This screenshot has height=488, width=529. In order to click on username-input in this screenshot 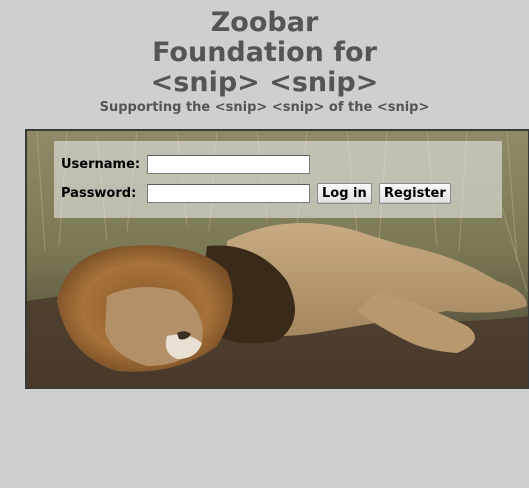, I will do `click(228, 164)`.